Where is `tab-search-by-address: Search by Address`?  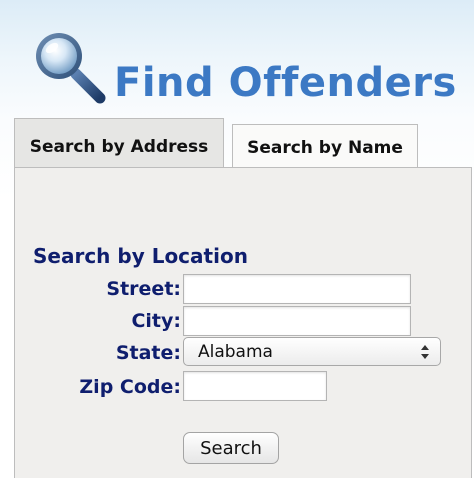
tab-search-by-address: Search by Address is located at coordinates (119, 143).